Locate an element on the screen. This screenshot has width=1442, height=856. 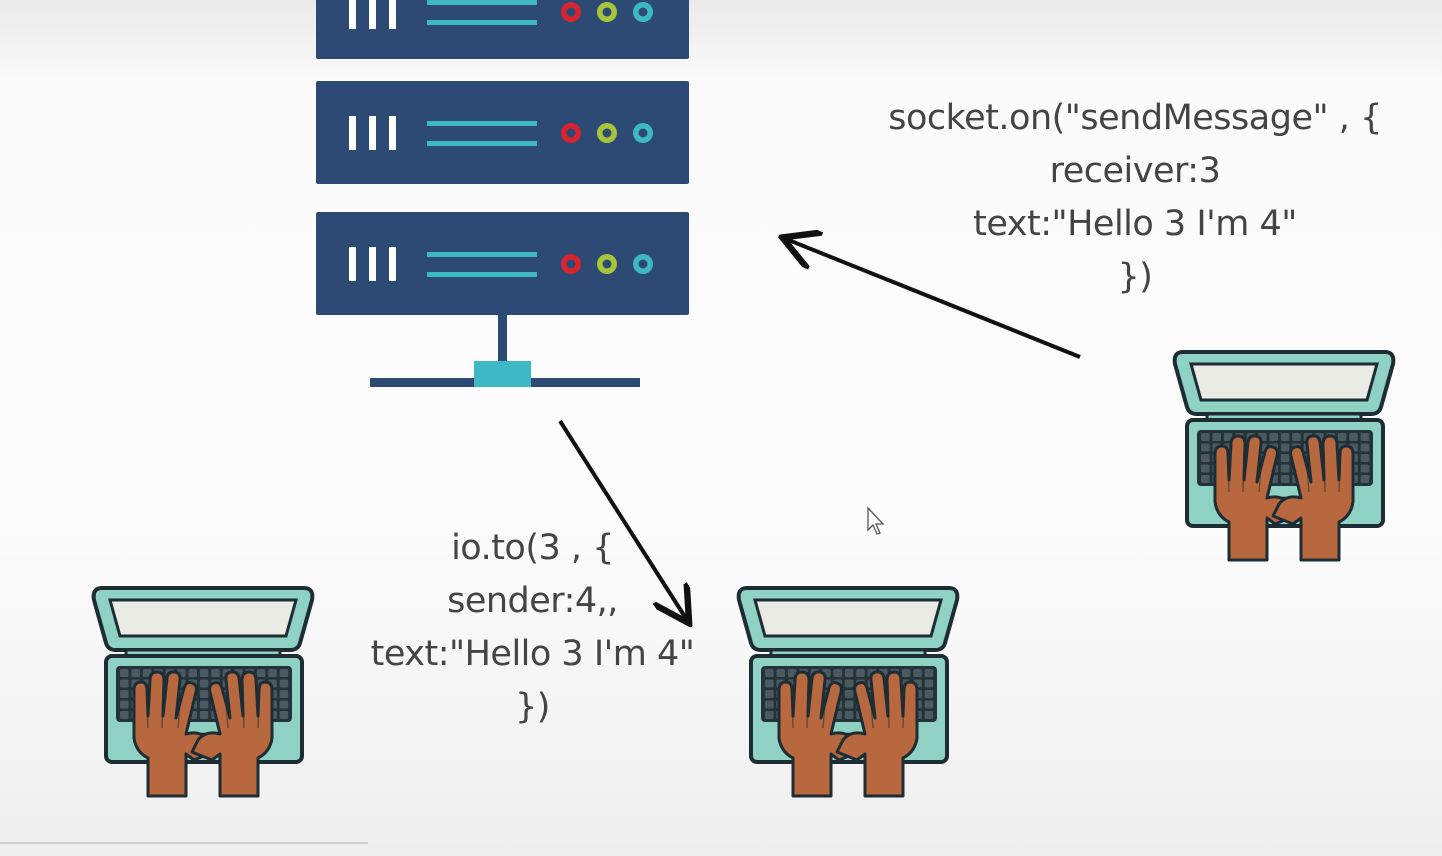
code-line: socket.on("sendMessage" , { is located at coordinates (1135, 118).